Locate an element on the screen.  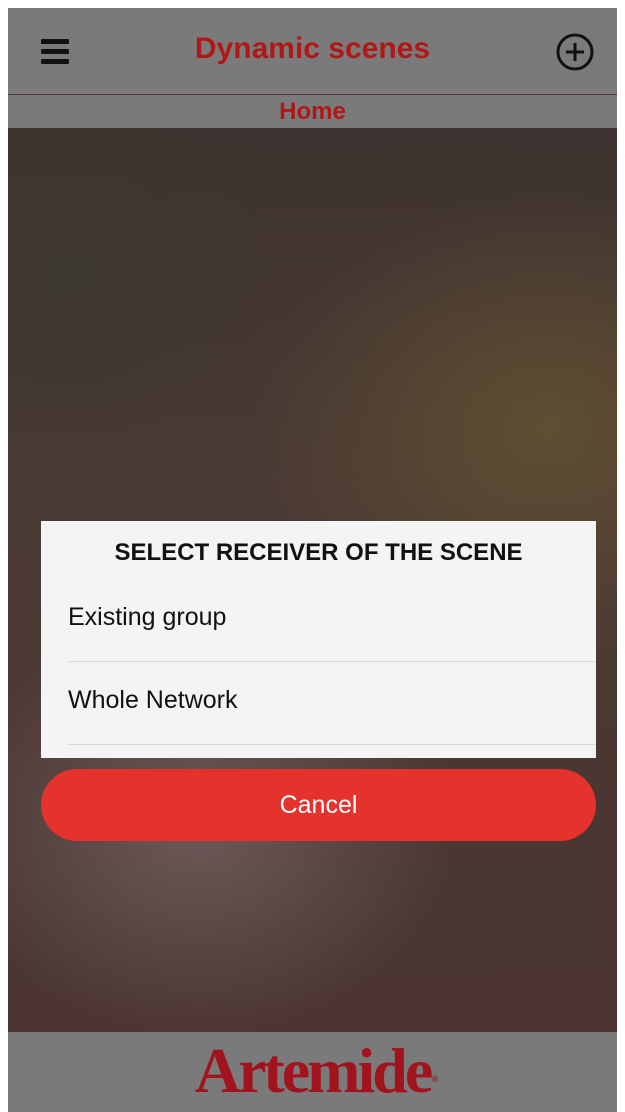
cancel-button: Cancel is located at coordinates (318, 805).